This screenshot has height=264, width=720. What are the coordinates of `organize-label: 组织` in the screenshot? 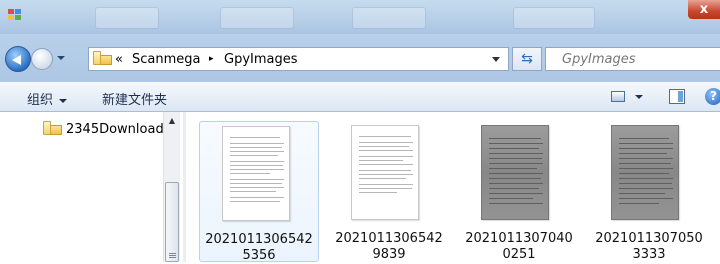 It's located at (40, 100).